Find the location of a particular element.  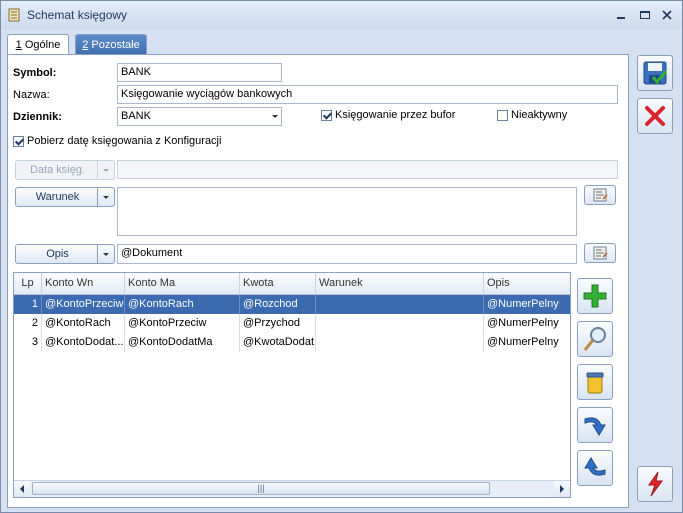

save-button is located at coordinates (655, 73).